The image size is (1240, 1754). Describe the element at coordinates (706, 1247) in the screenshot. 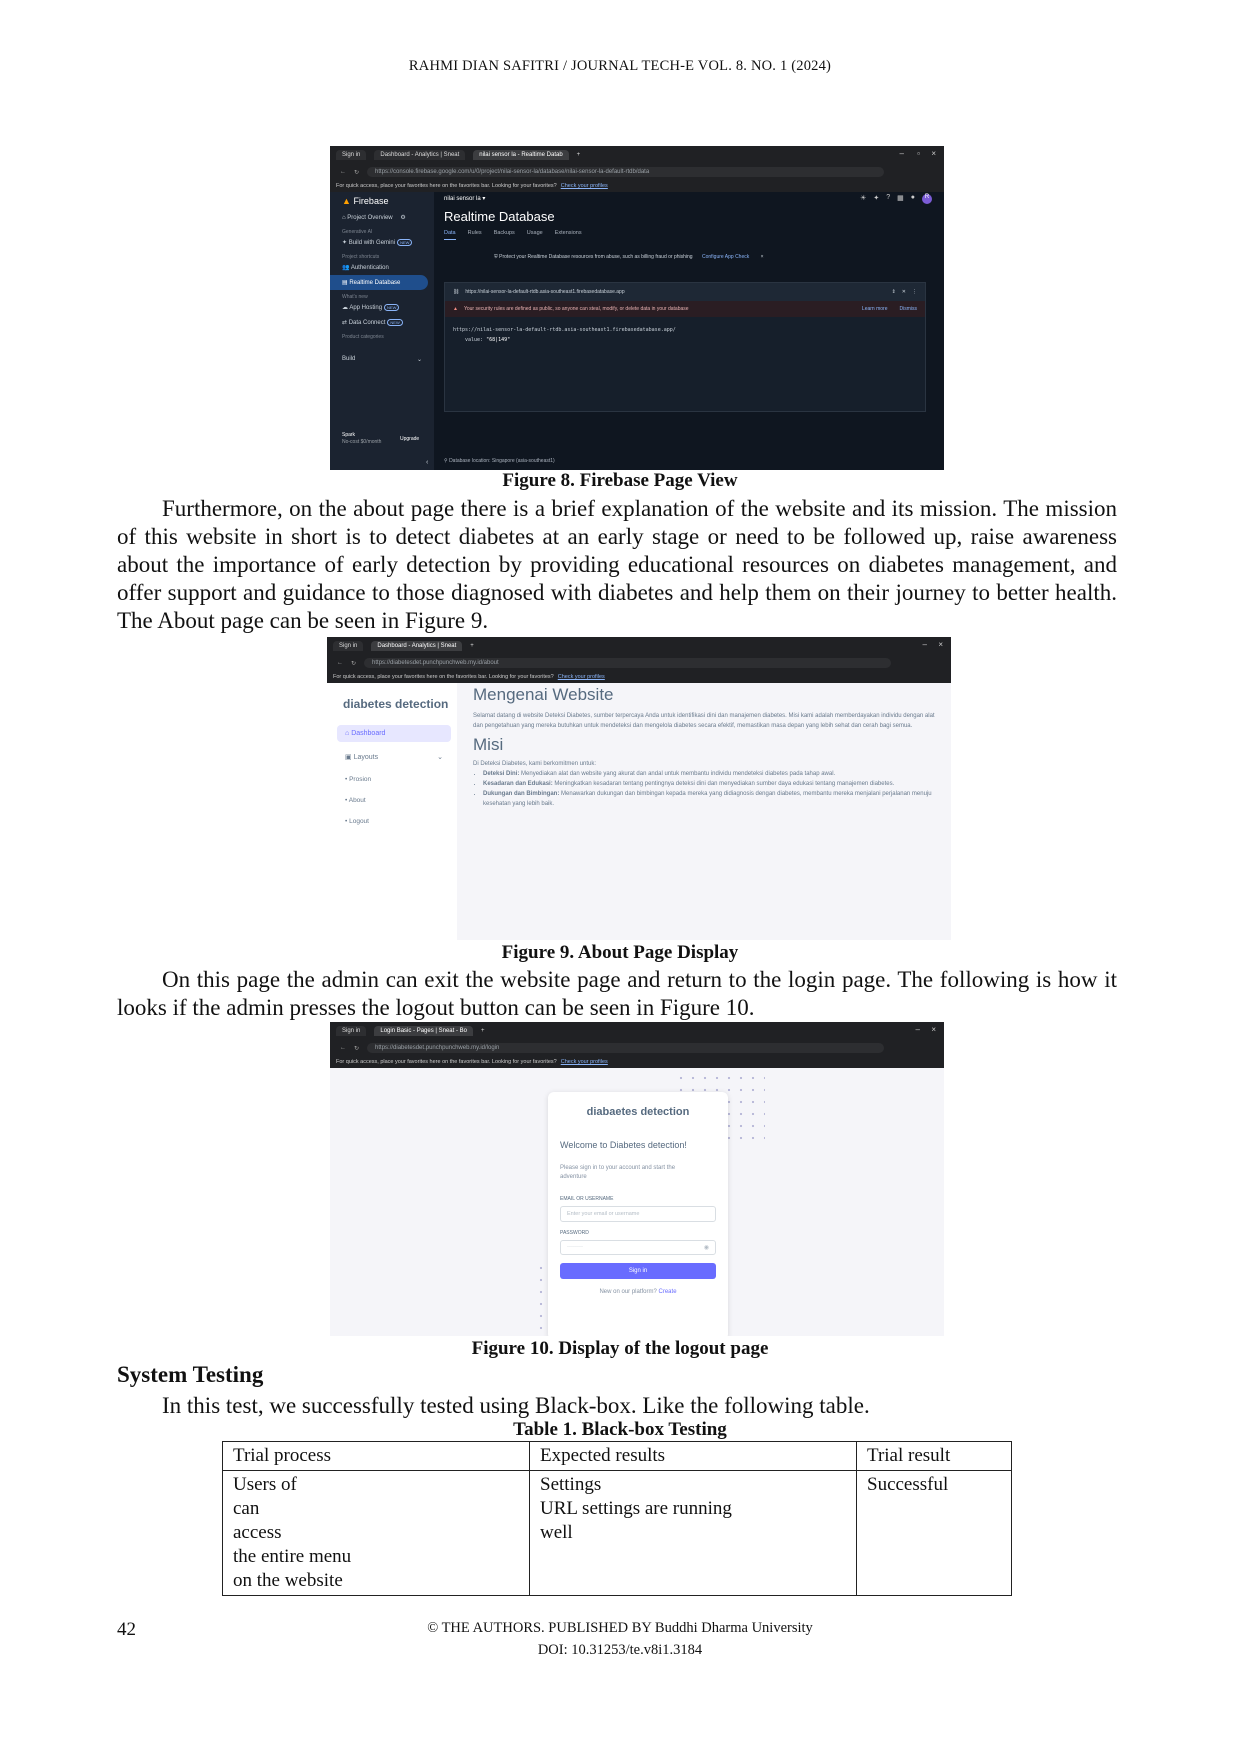

I see `eye-icon: ◉` at that location.